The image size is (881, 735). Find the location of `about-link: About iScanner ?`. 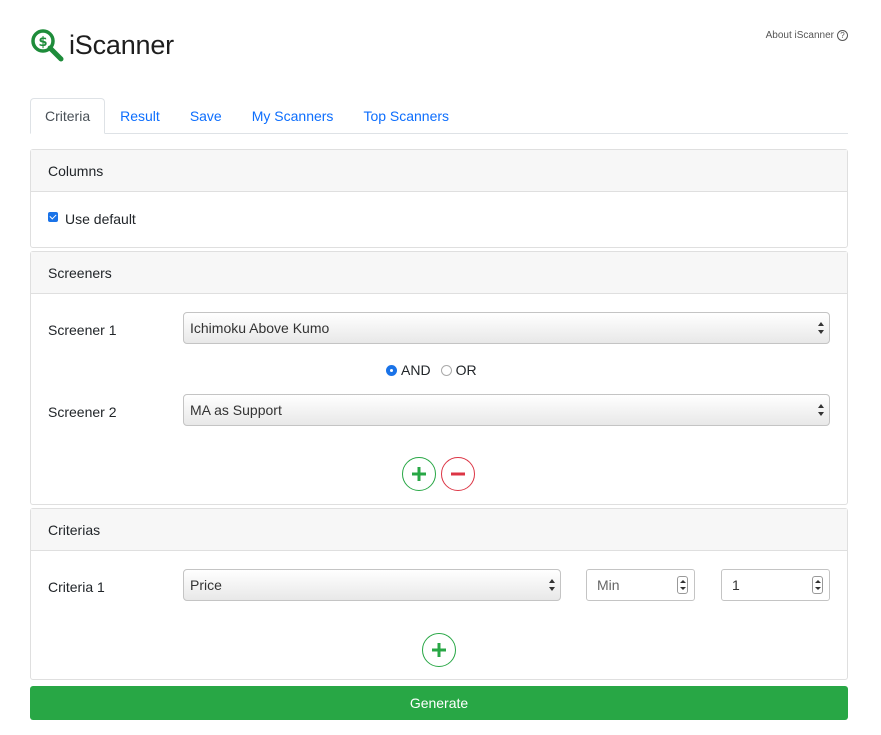

about-link: About iScanner ? is located at coordinates (807, 35).